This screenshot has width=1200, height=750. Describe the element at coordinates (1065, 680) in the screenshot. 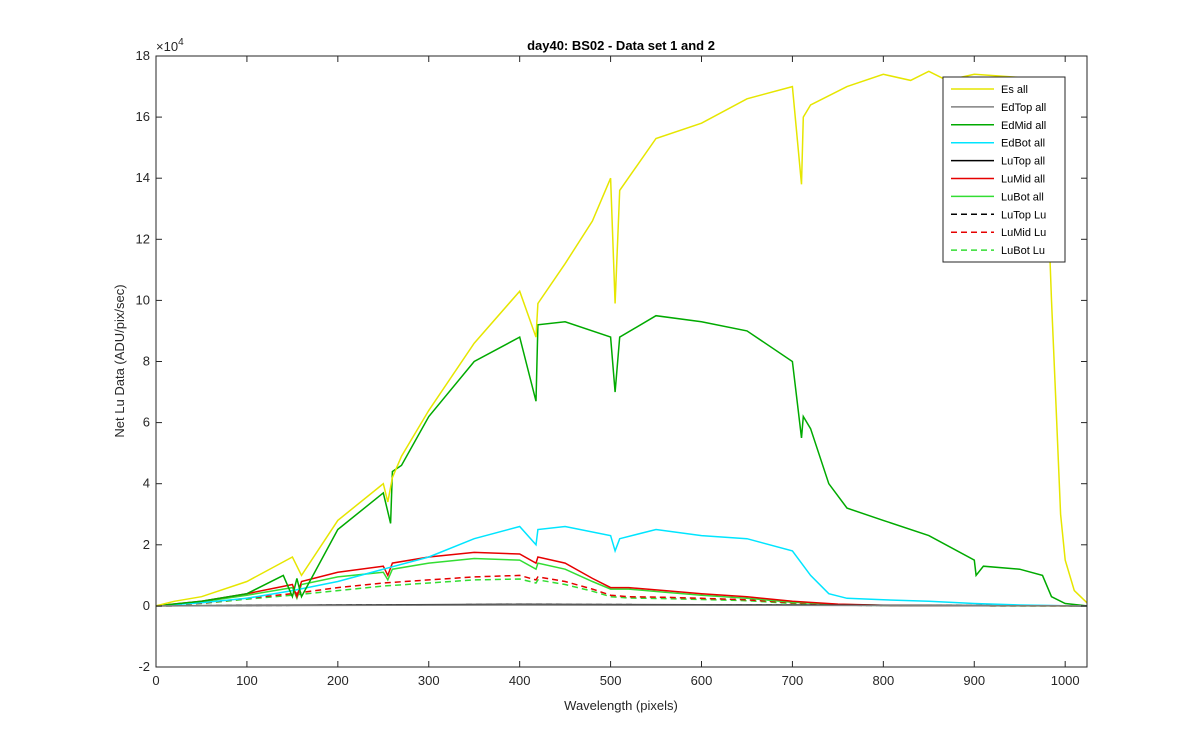

I see `x-tick-label: 1000` at that location.